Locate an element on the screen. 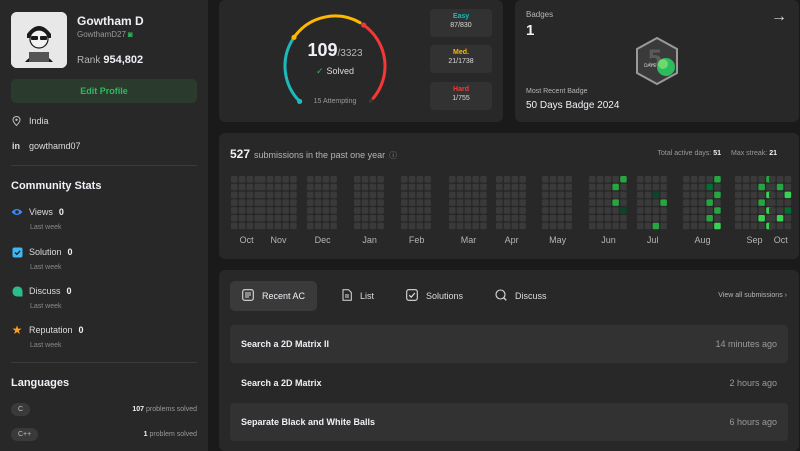  tab-discuss: Discuss is located at coordinates (521, 296).